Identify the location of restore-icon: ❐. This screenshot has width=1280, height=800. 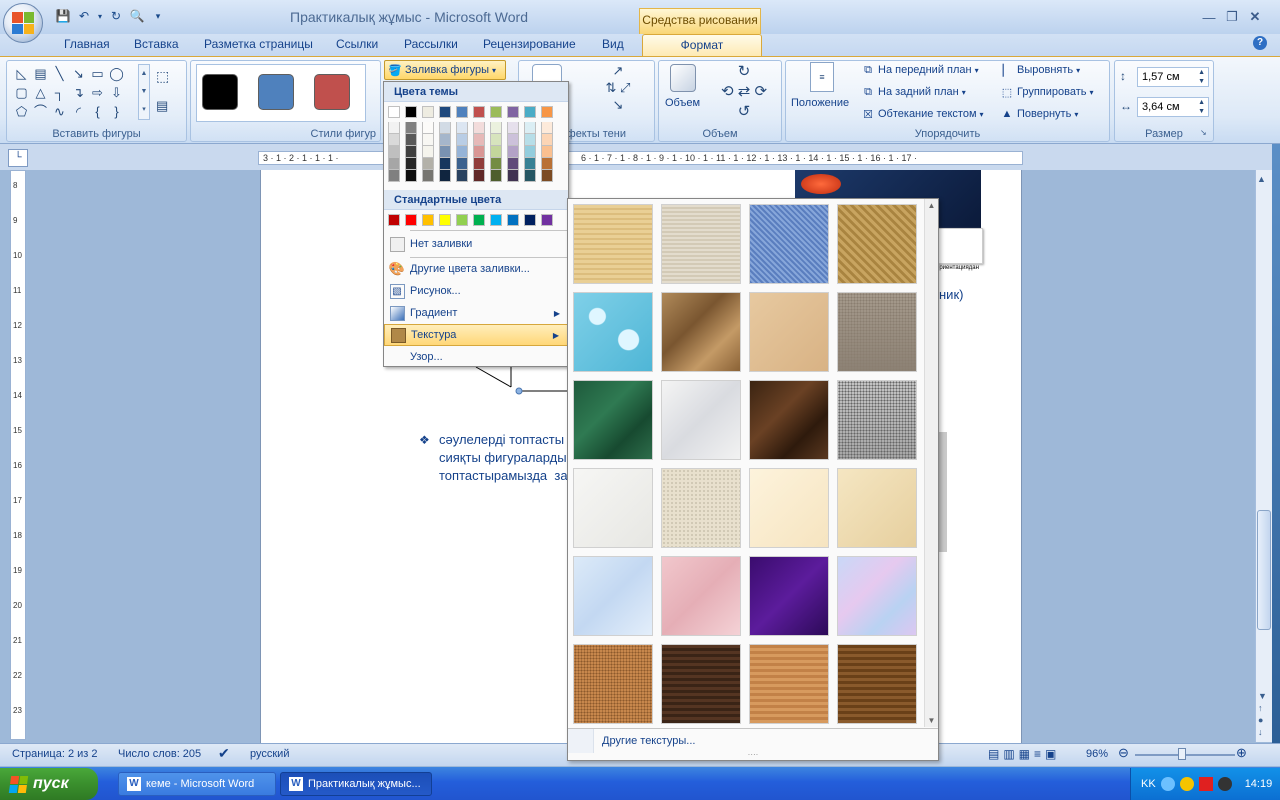
(1232, 17).